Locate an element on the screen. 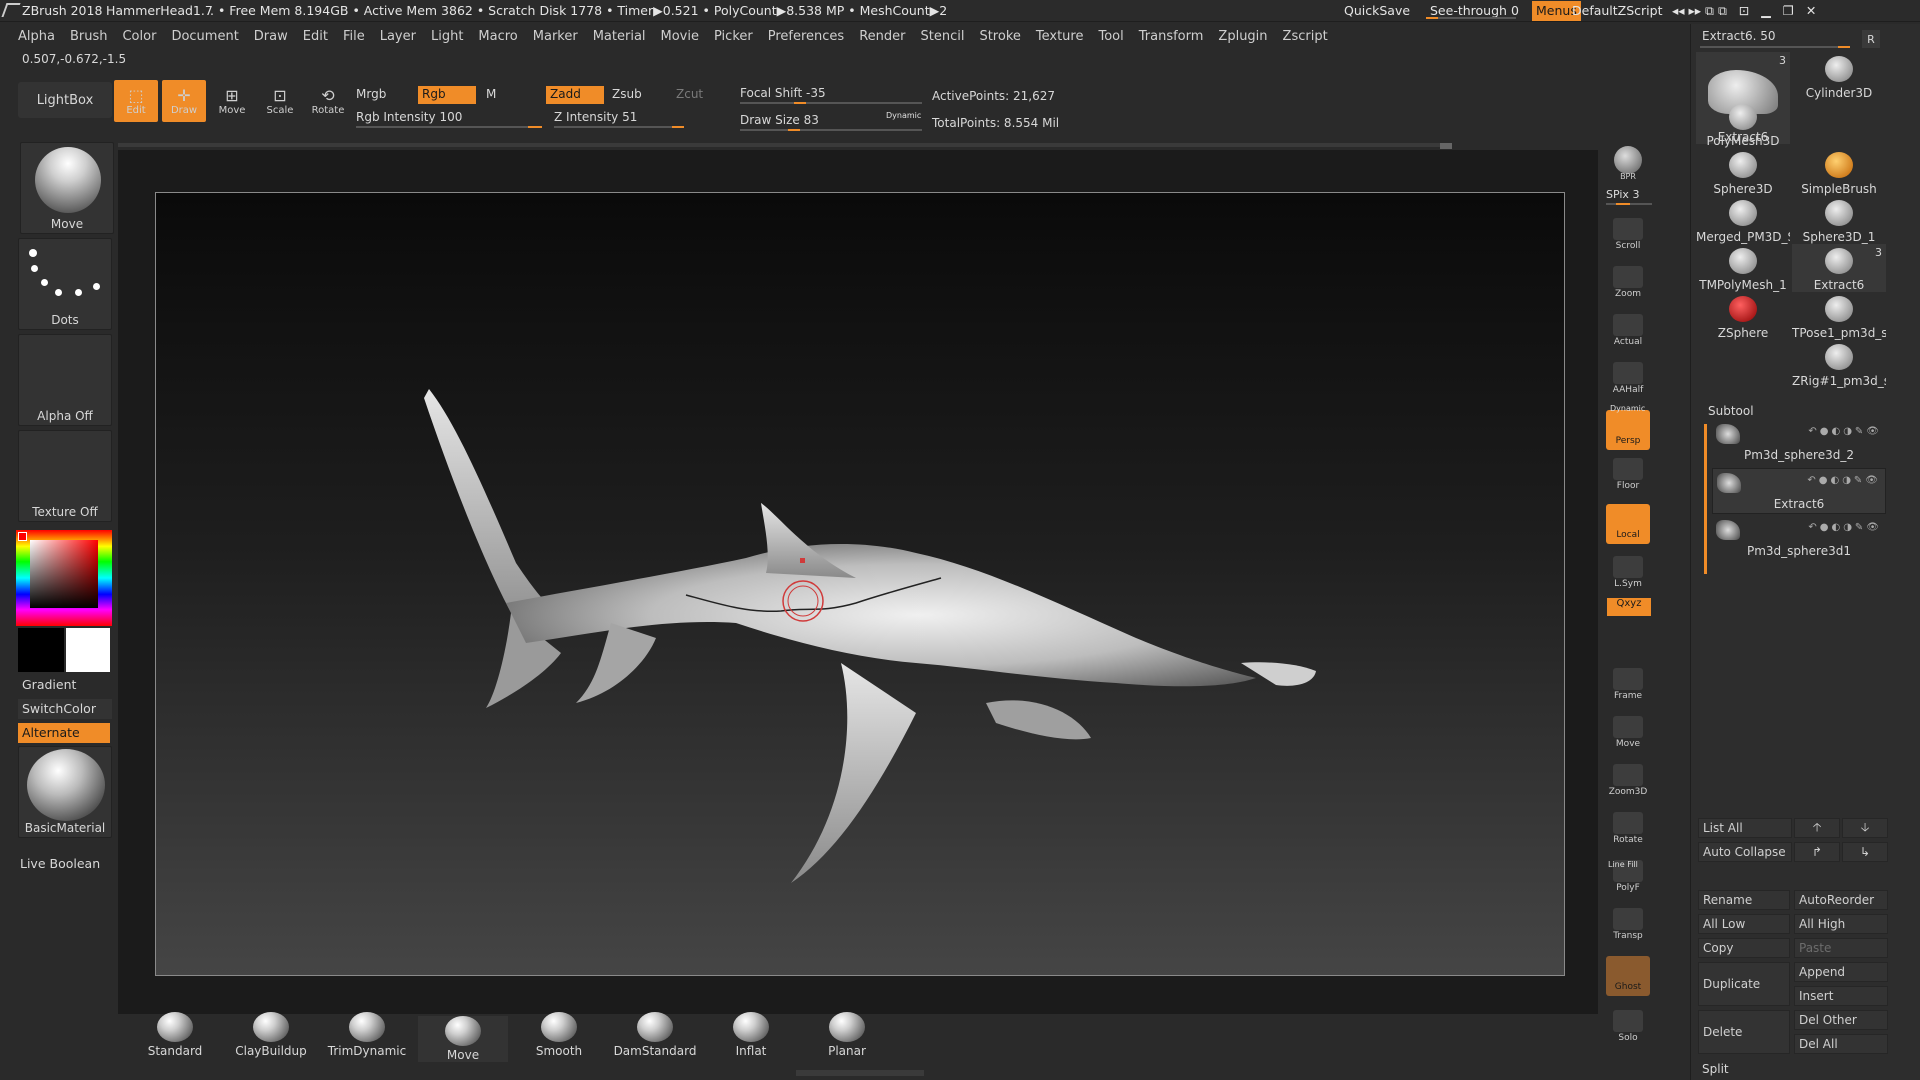  tool-tmpolymesh-1: TMPolyMesh_1 is located at coordinates (1743, 268).